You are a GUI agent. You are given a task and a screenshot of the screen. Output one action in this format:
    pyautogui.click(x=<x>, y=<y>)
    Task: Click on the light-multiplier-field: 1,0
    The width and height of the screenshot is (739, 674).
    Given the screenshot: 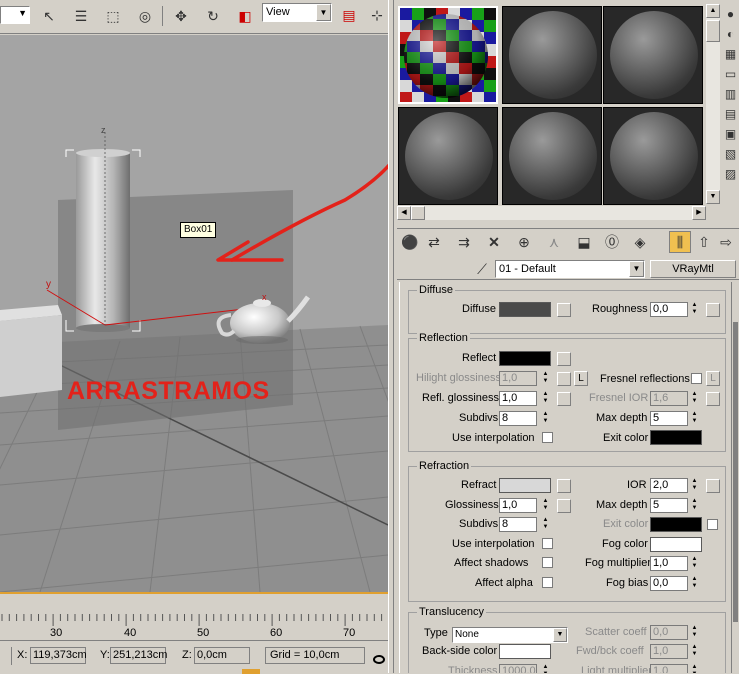 What is the action you would take?
    pyautogui.click(x=669, y=668)
    